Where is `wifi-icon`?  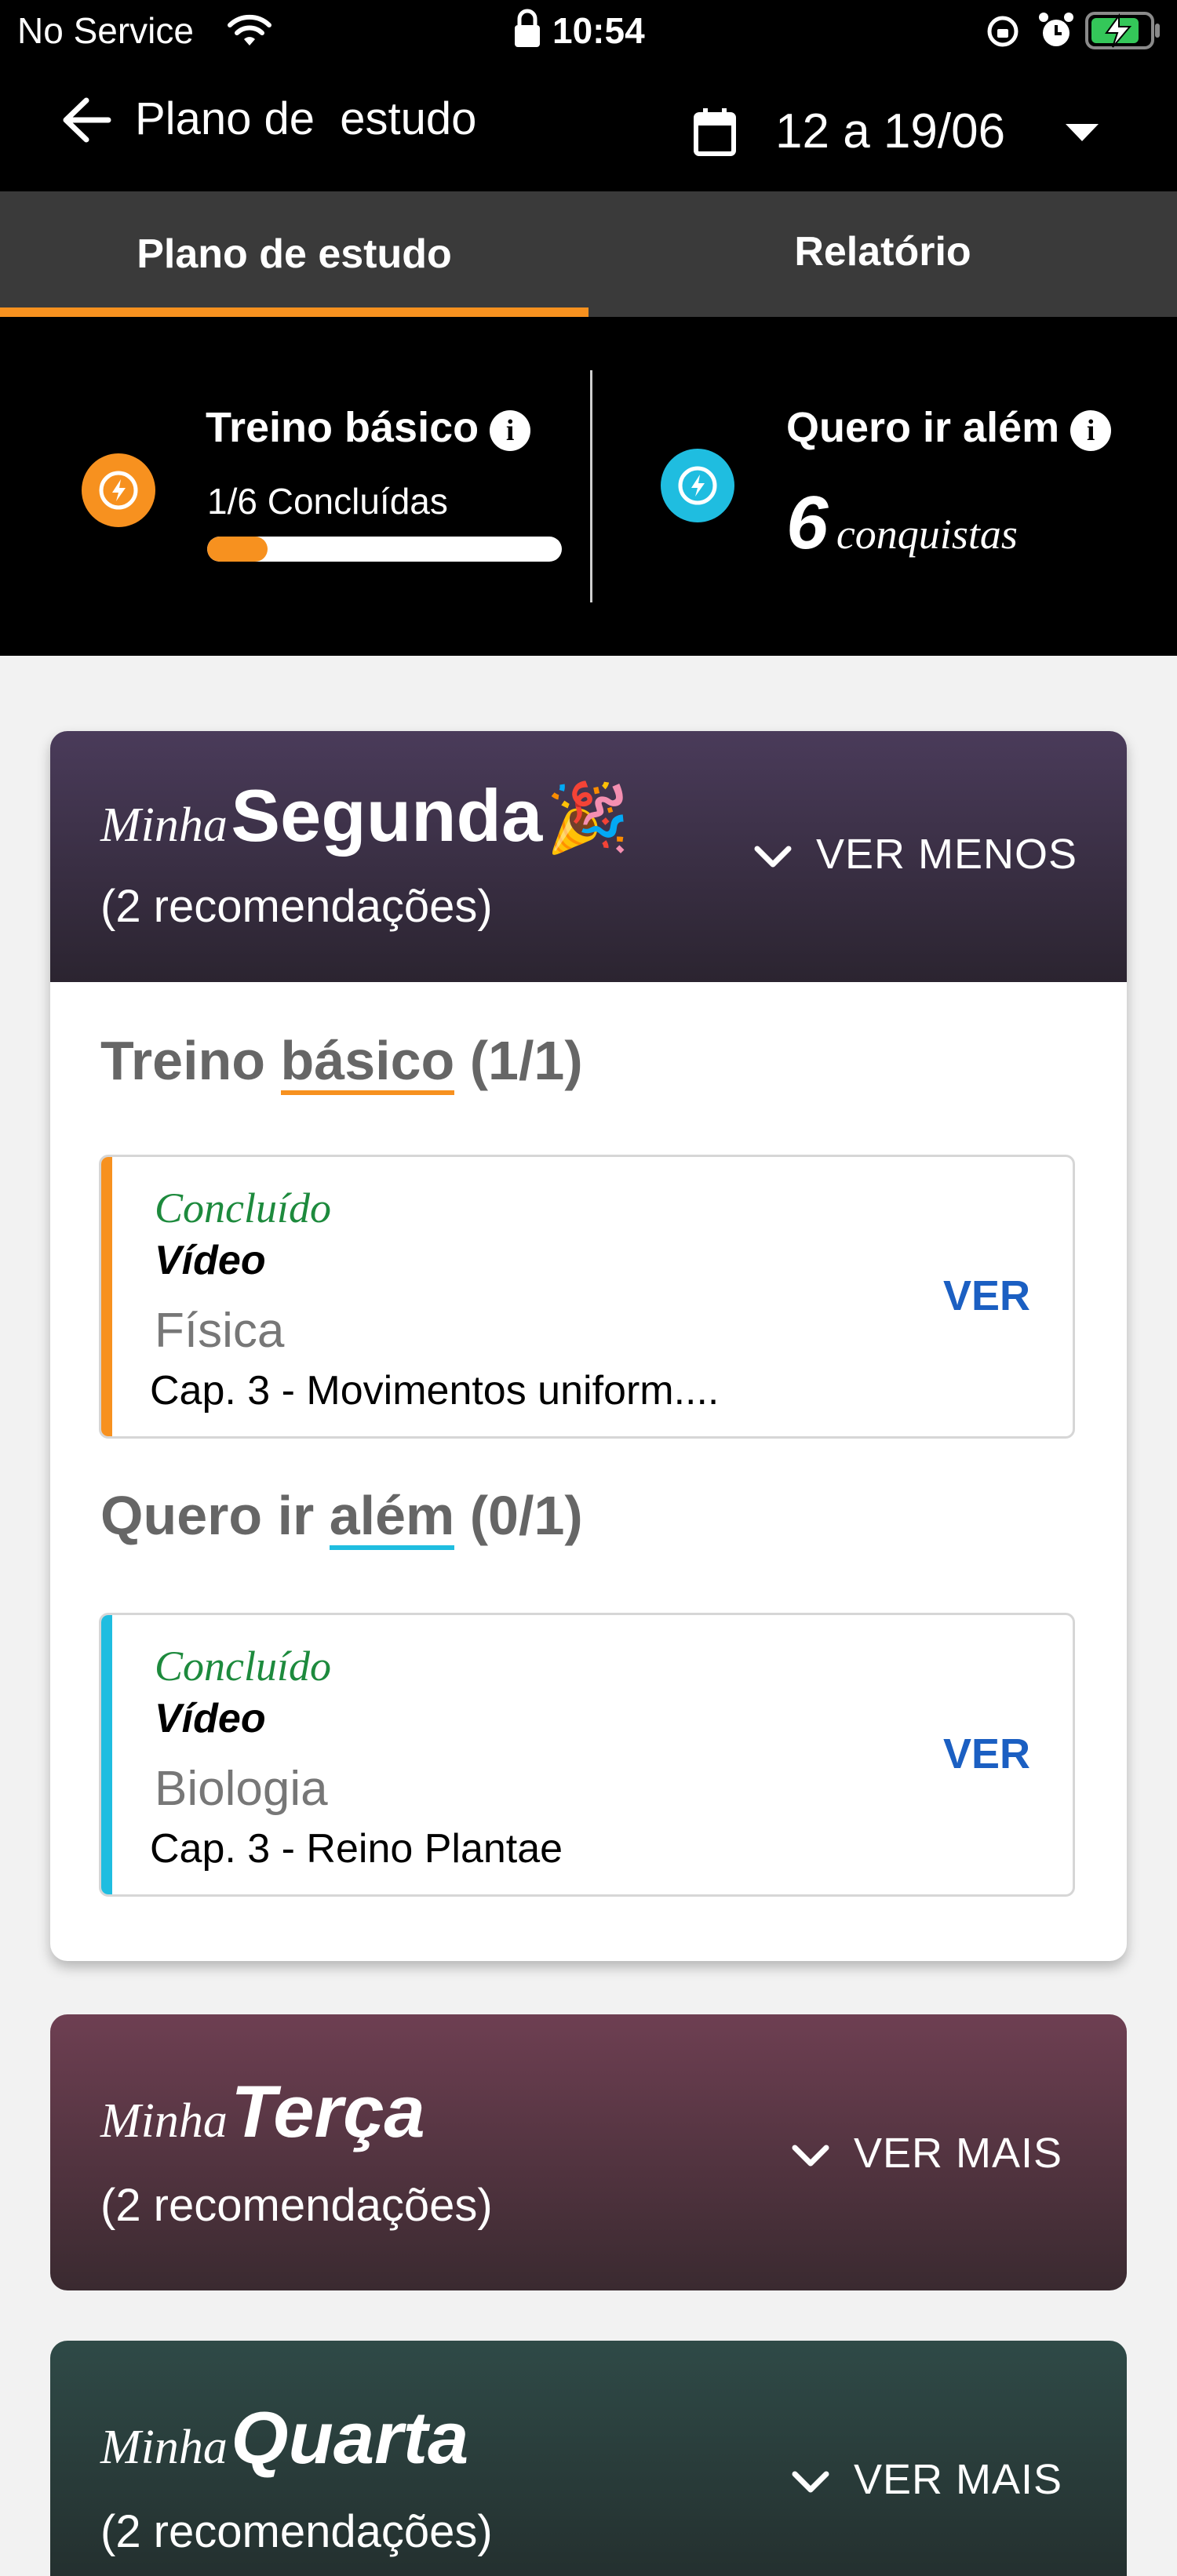 wifi-icon is located at coordinates (249, 29).